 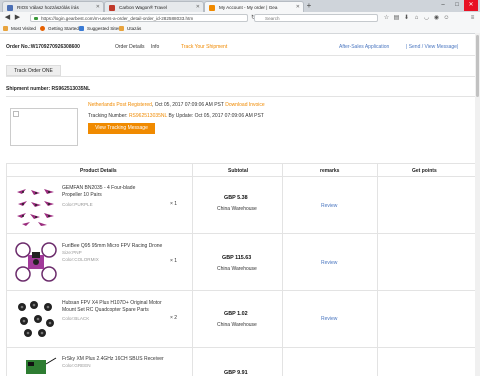 What do you see at coordinates (236, 314) in the screenshot?
I see `product-price: GBP 1.02` at bounding box center [236, 314].